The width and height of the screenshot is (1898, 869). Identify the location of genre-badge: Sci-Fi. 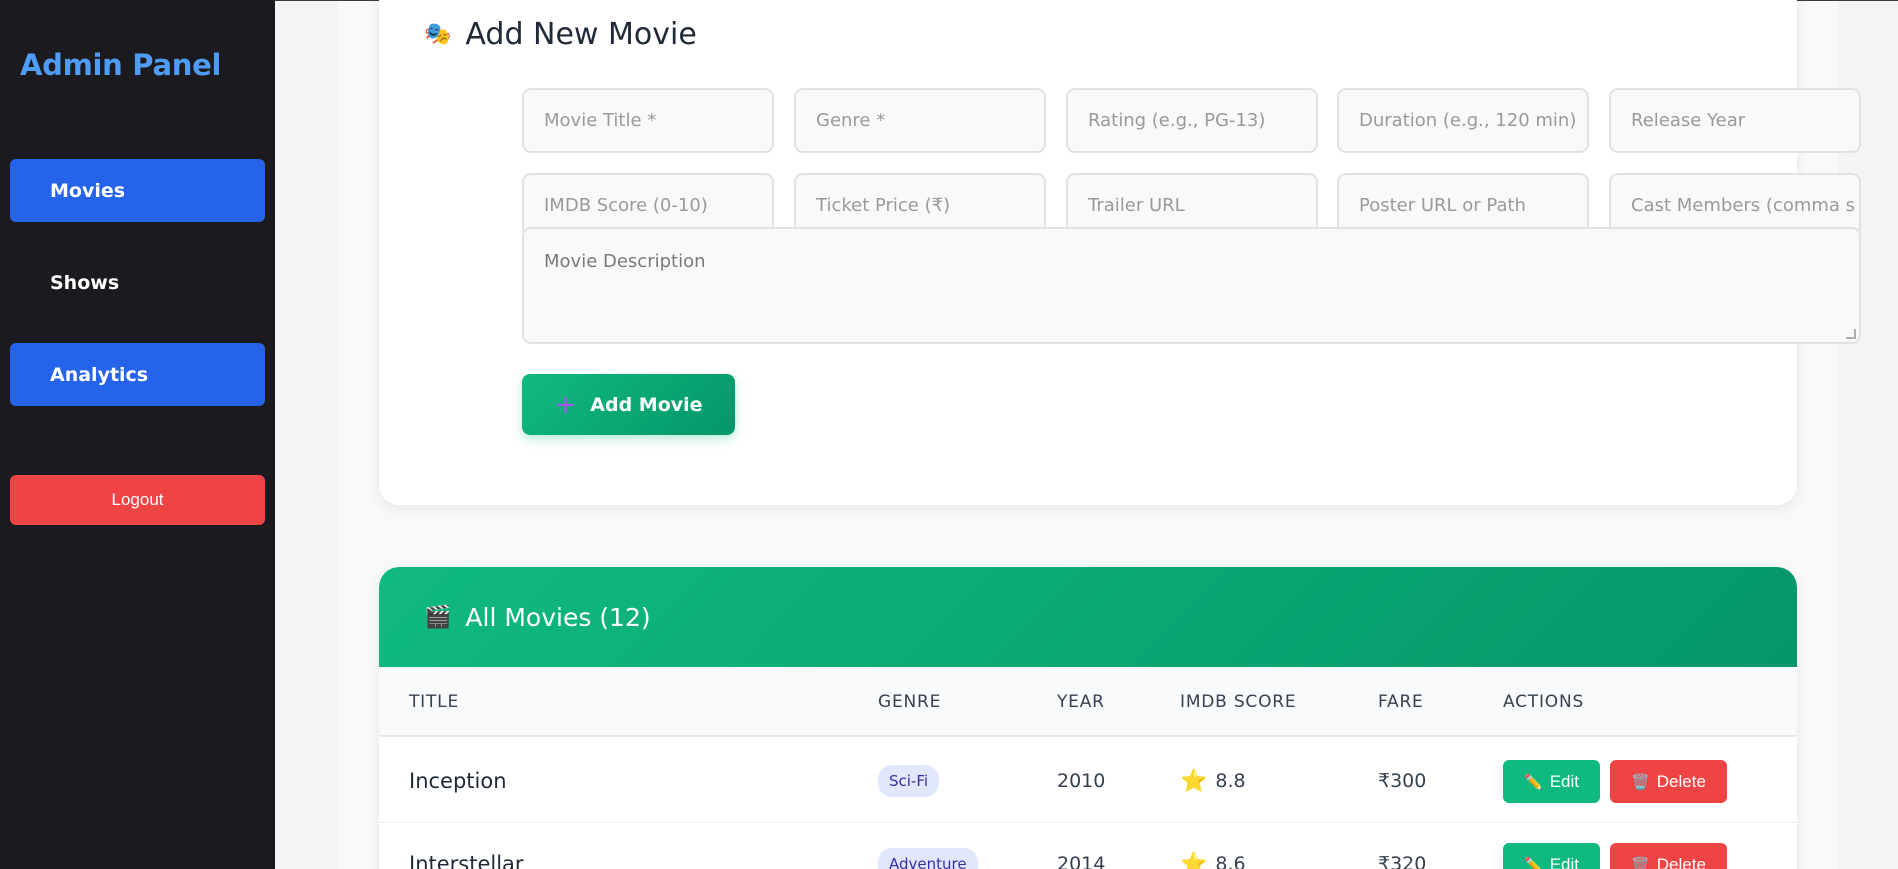
(909, 781).